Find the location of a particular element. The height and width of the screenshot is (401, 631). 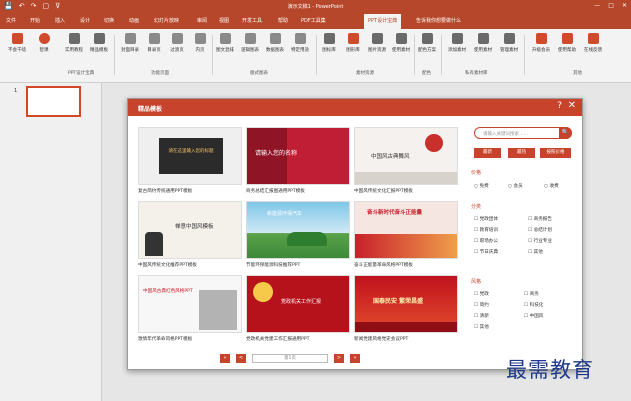

ribbon-button-use-assets: 使用素材 is located at coordinates (401, 43).